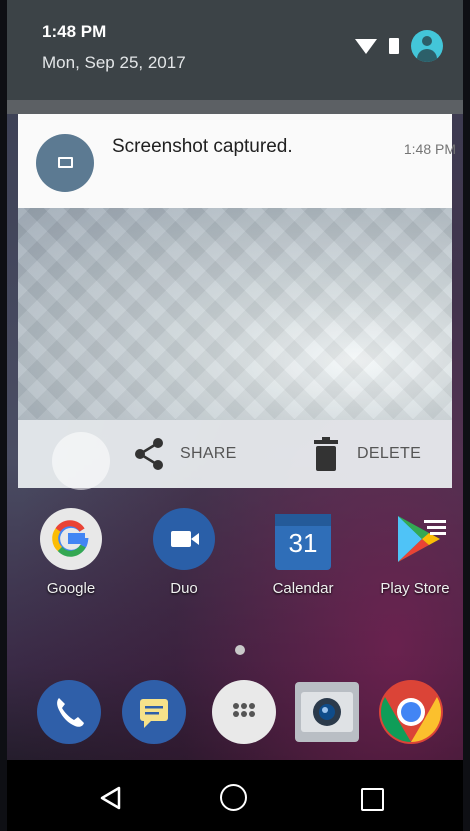 This screenshot has width=470, height=831. What do you see at coordinates (415, 539) in the screenshot?
I see `play-store-icon` at bounding box center [415, 539].